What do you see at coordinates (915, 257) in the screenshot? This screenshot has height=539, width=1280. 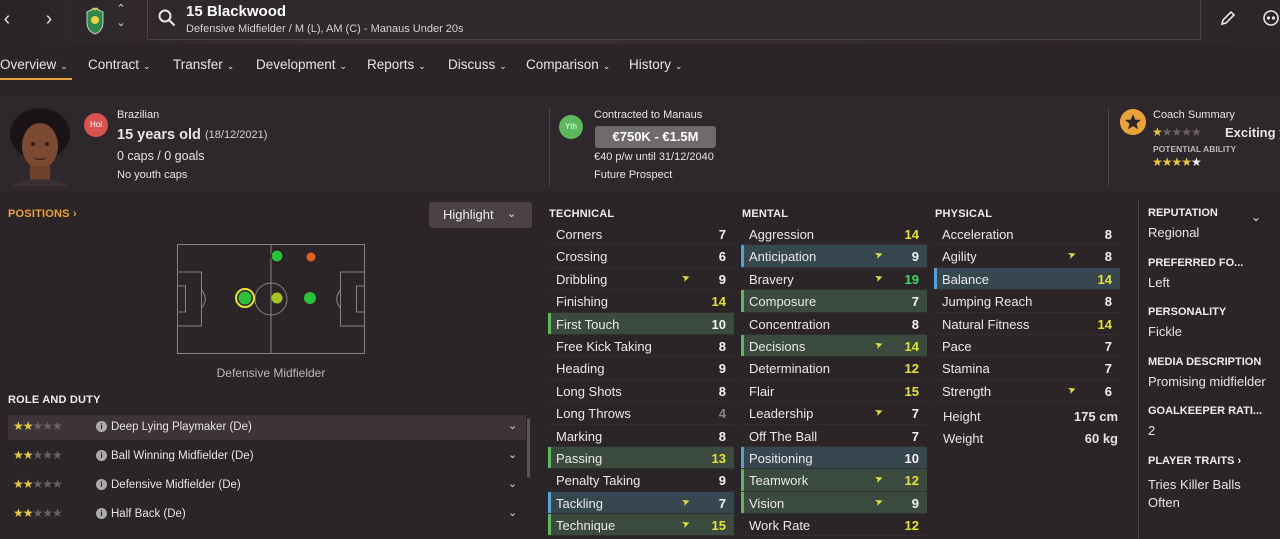 I see `attribute-value: 9` at bounding box center [915, 257].